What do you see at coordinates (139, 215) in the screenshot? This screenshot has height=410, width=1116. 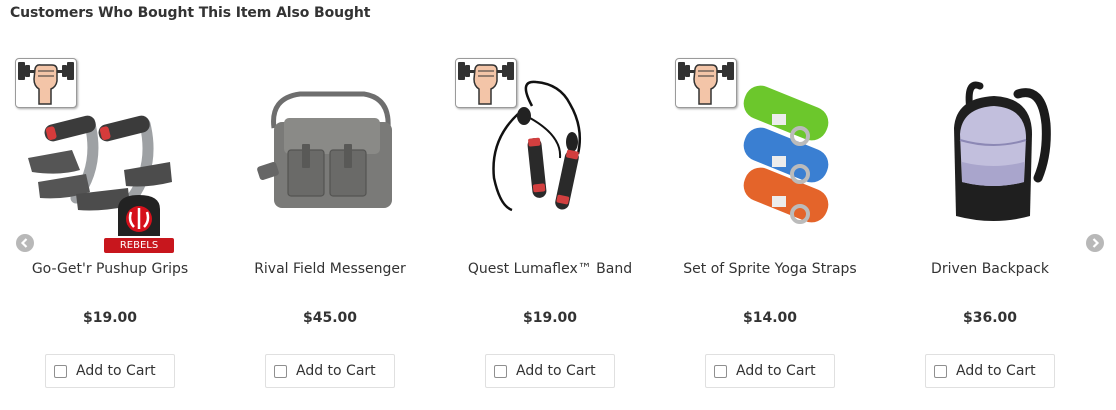 I see `rebel-alliance-icon` at bounding box center [139, 215].